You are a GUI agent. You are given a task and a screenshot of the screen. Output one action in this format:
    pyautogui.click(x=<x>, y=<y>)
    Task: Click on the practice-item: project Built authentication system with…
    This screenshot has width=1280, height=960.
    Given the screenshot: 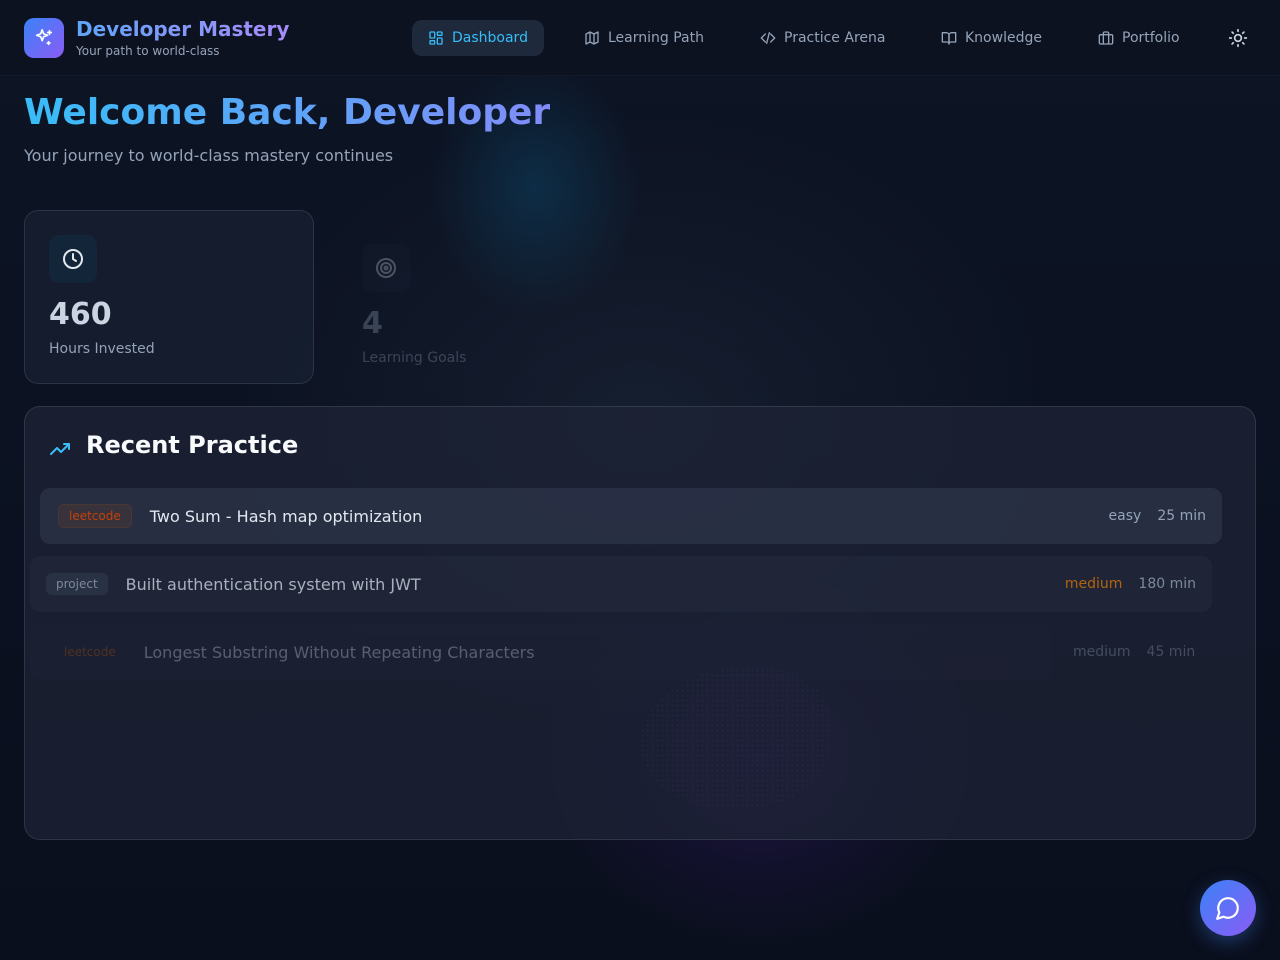 What is the action you would take?
    pyautogui.click(x=621, y=584)
    